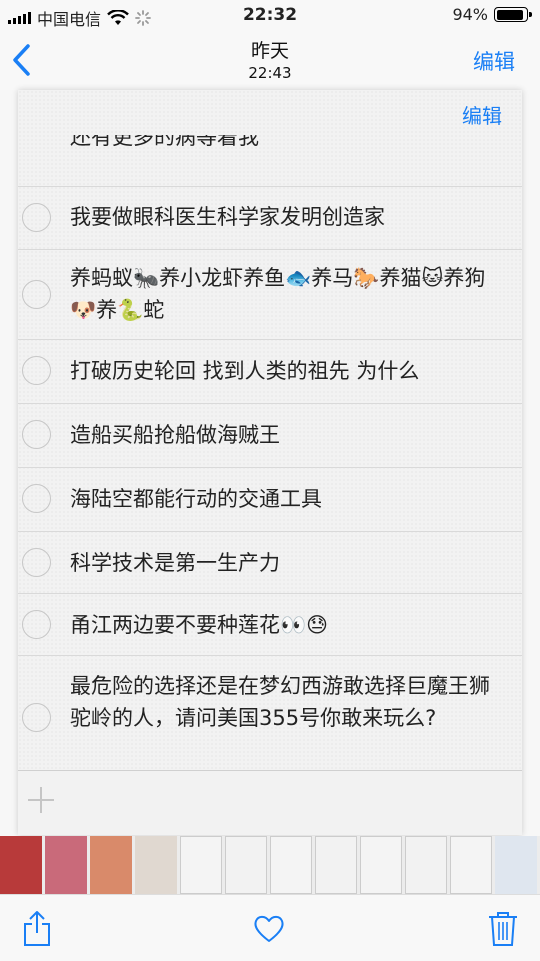  I want to click on checklist-item: 我要做眼科医生科学家发明创造家, so click(270, 218).